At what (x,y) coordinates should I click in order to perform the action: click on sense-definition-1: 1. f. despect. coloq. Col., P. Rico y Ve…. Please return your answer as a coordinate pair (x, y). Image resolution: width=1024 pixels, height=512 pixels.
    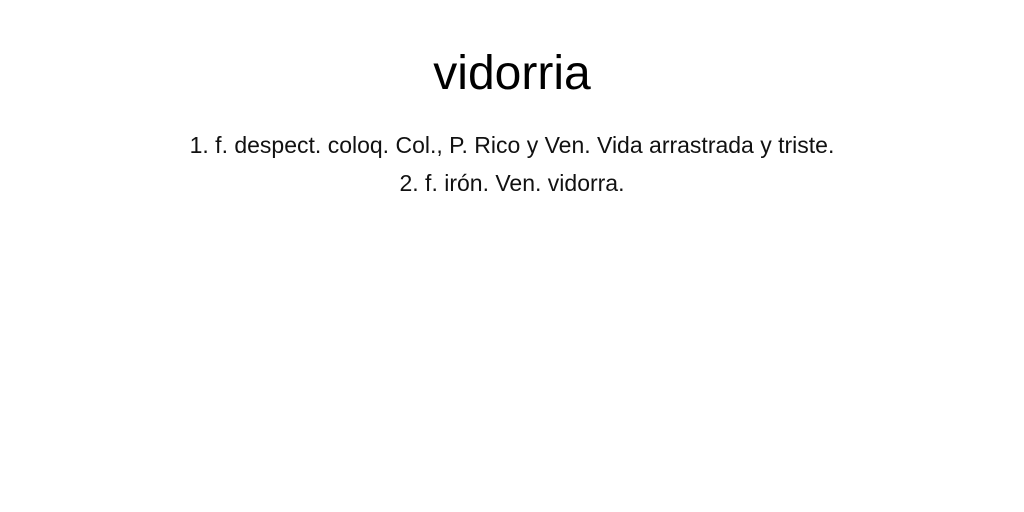
    Looking at the image, I should click on (512, 145).